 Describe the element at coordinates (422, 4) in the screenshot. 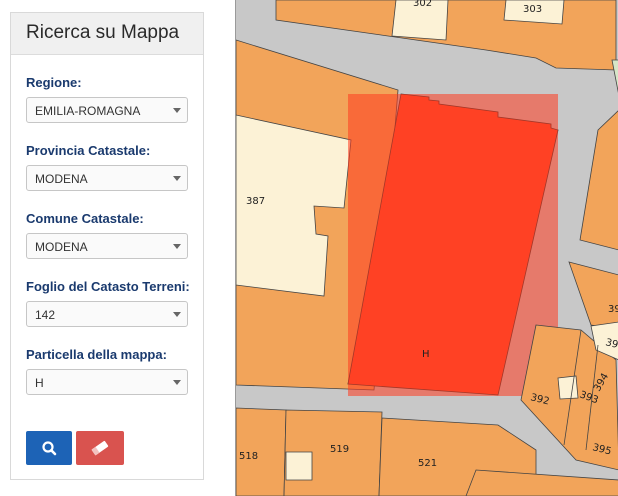

I see `parcel-number: 302` at that location.